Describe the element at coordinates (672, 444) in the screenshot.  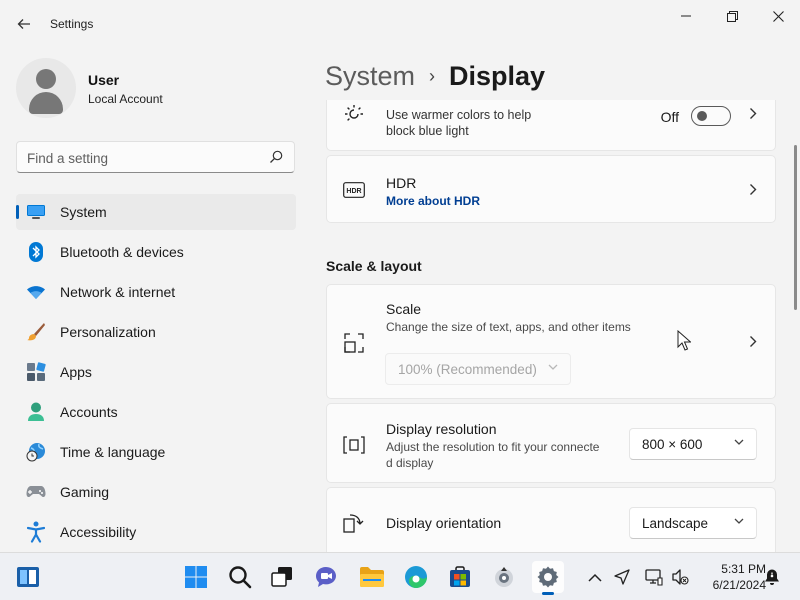
I see `resolution-value: 800 × 600` at that location.